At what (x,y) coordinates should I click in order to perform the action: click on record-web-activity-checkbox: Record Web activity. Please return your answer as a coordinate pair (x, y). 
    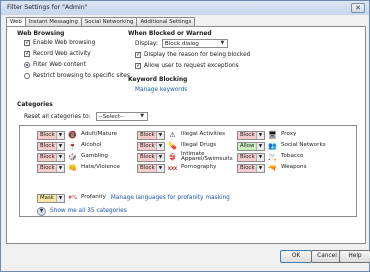
    Looking at the image, I should click on (57, 53).